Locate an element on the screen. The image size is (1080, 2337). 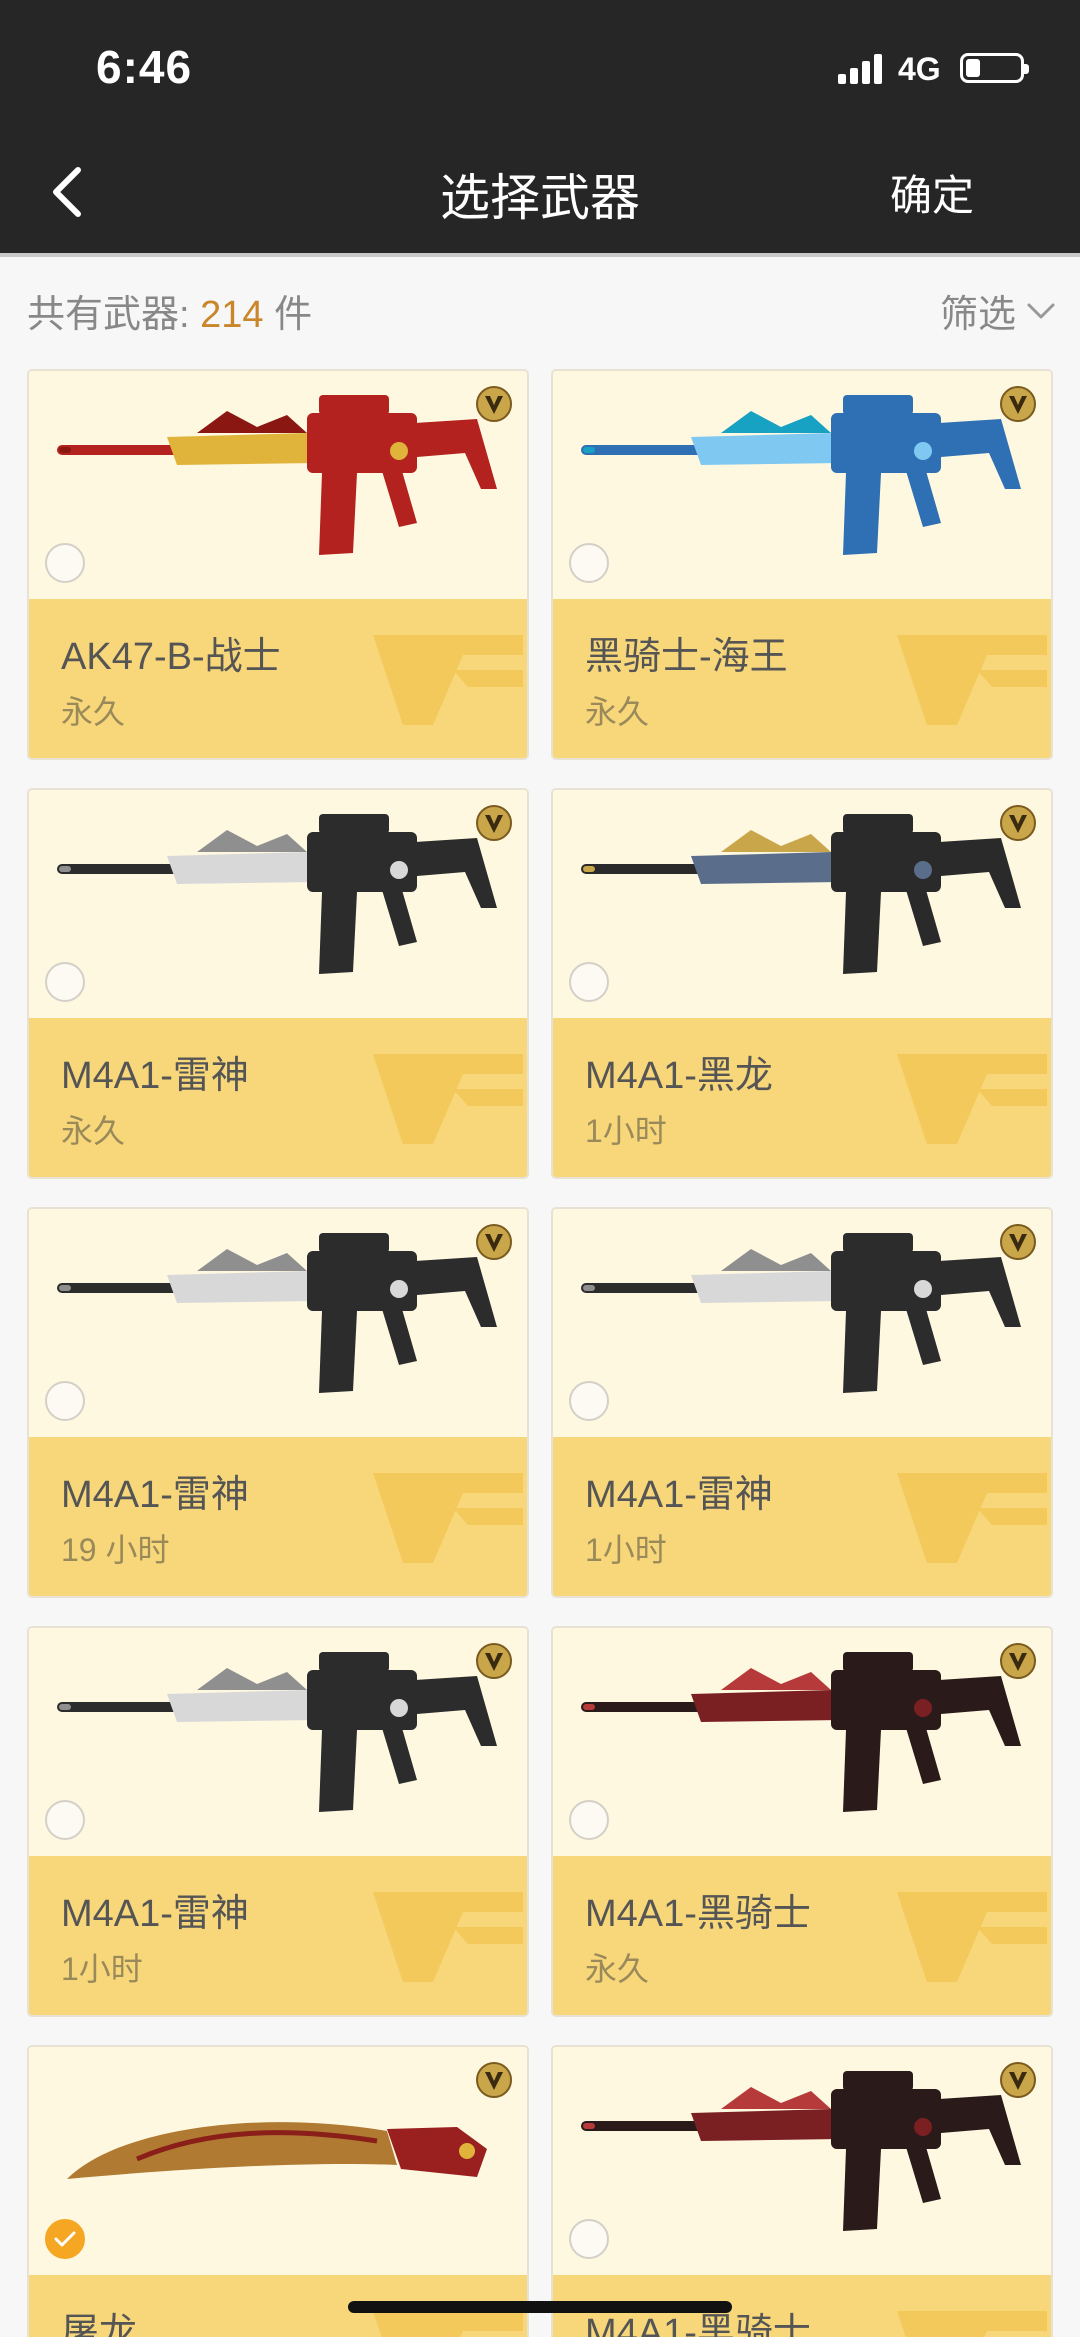
weapon-info: AK47-B-战士 永久 is located at coordinates (278, 678).